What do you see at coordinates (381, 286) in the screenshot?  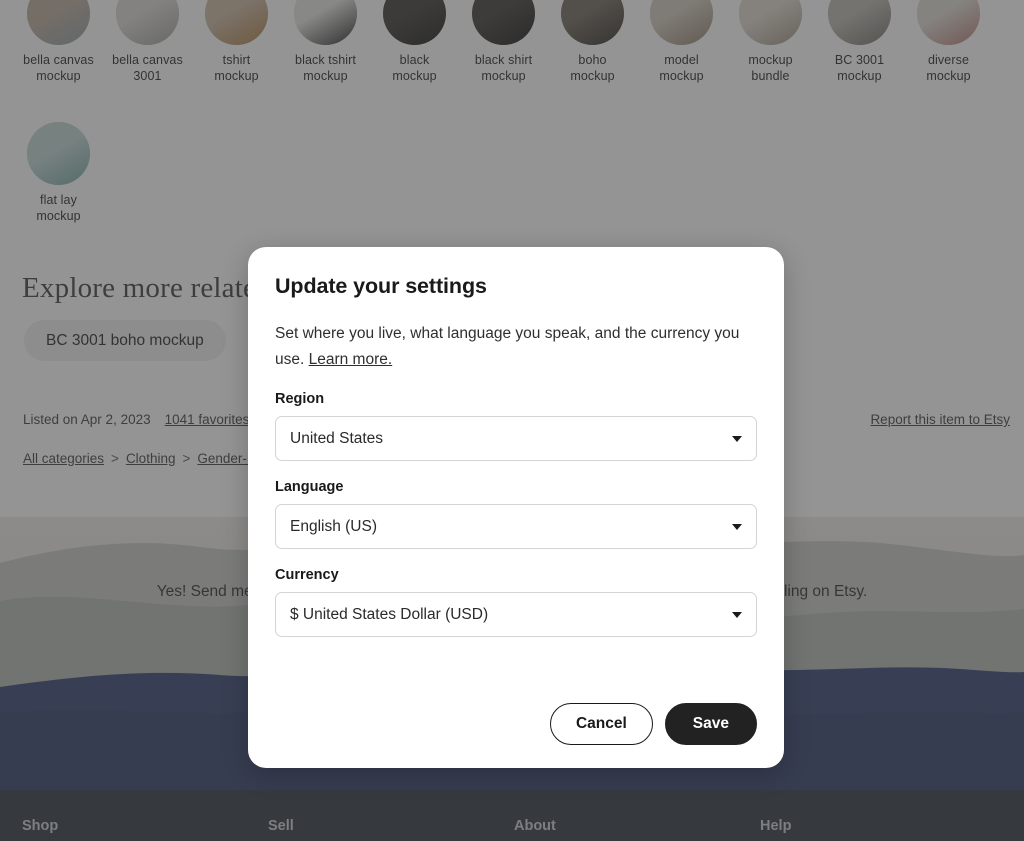 I see `modal-title: Update your settings` at bounding box center [381, 286].